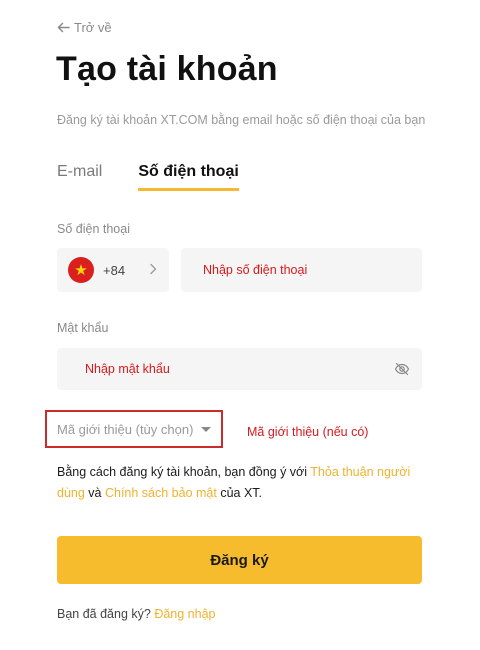 This screenshot has height=650, width=480. I want to click on country-code-select: ★ +84, so click(113, 270).